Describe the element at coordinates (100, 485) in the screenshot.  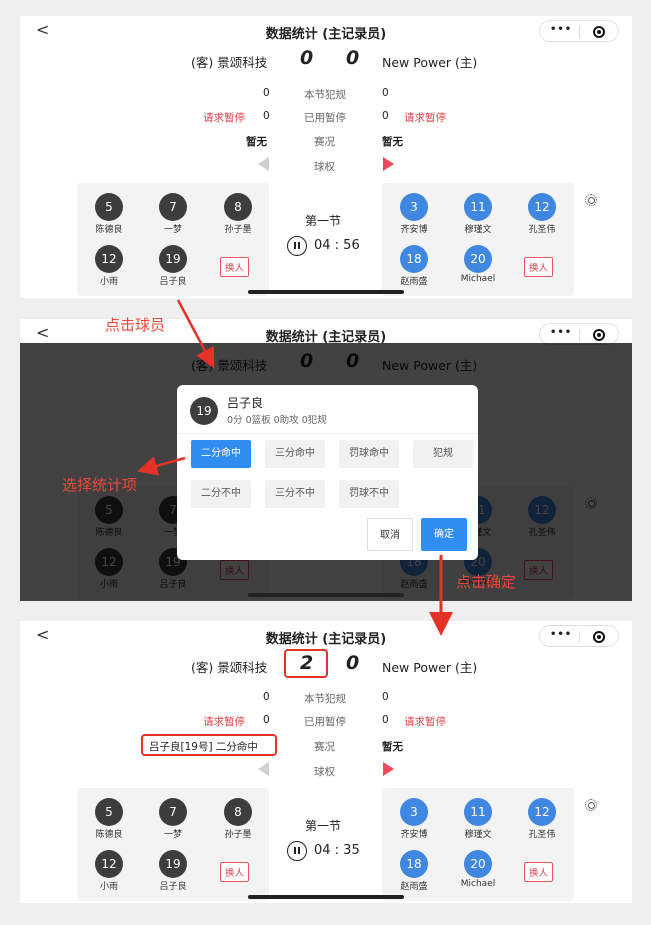
I see `annotation-select-stat: 选择统计项` at that location.